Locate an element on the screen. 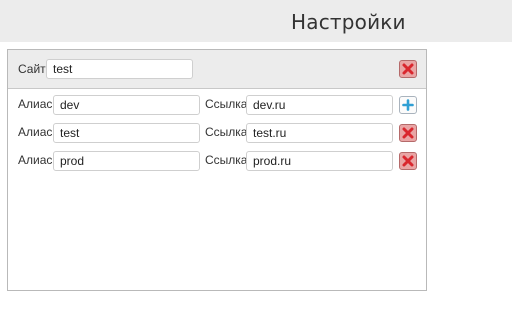  add-row-button is located at coordinates (408, 105).